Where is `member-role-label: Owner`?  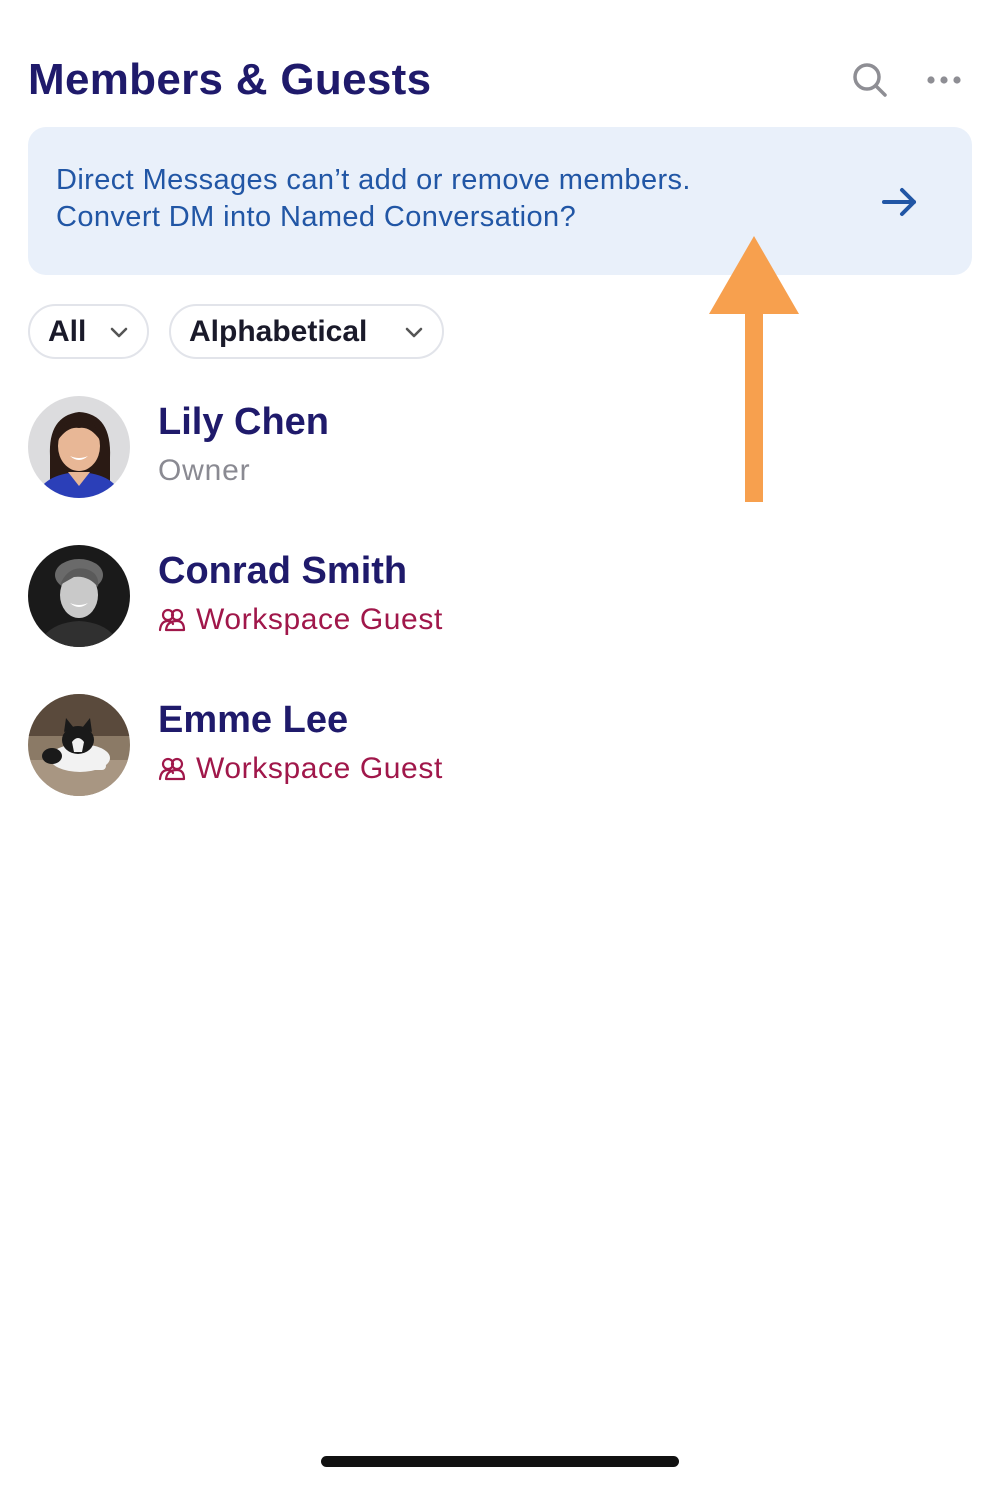 member-role-label: Owner is located at coordinates (204, 470).